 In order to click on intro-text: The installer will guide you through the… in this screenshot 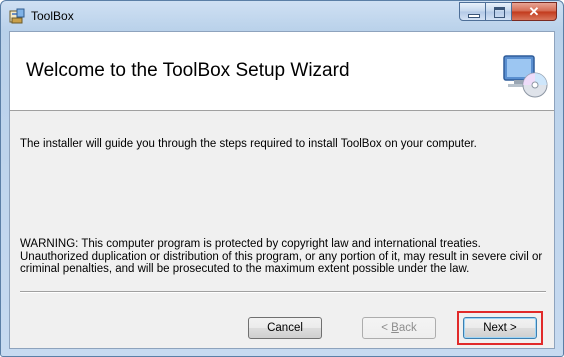, I will do `click(248, 144)`.